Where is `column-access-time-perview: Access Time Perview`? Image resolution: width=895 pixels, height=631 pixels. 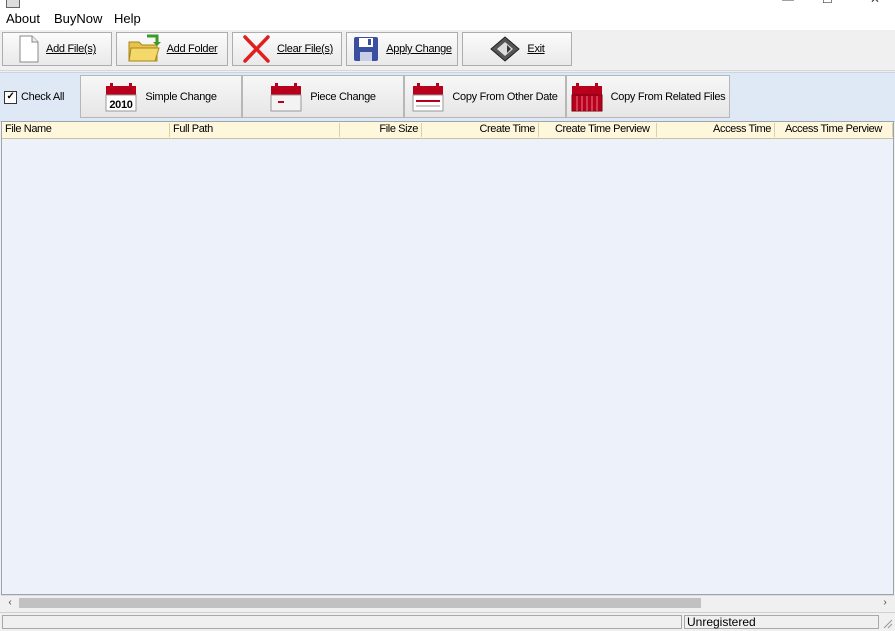 column-access-time-perview: Access Time Perview is located at coordinates (834, 130).